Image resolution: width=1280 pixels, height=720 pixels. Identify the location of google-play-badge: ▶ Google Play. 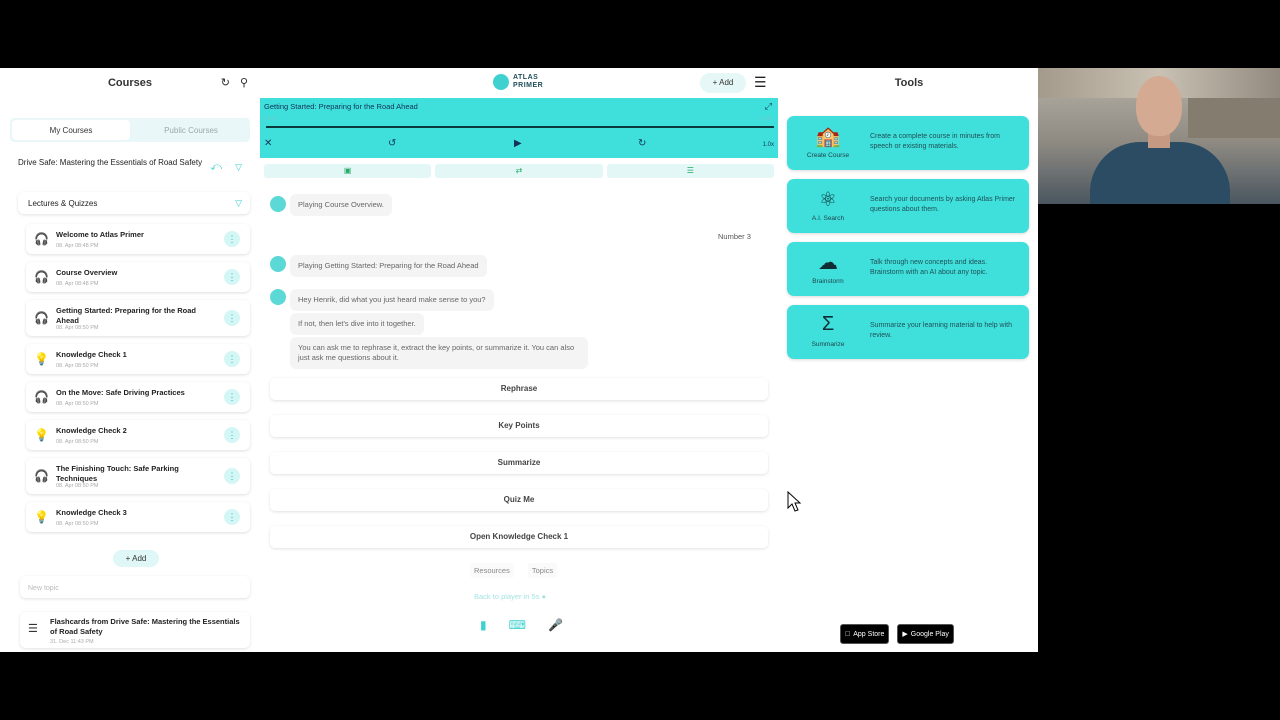
(925, 634).